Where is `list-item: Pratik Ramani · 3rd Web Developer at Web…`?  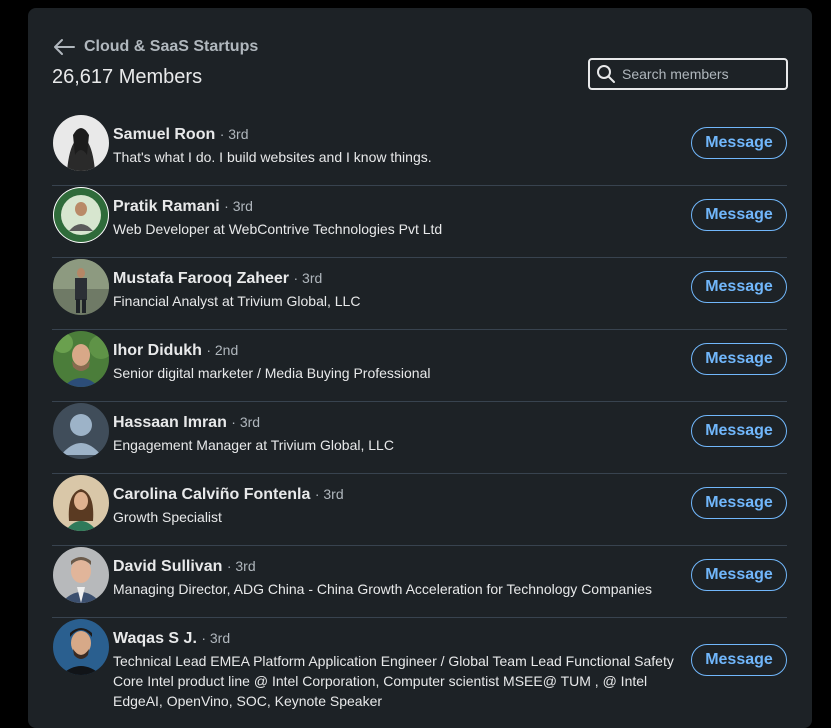
list-item: Pratik Ramani · 3rd Web Developer at Web… is located at coordinates (419, 222).